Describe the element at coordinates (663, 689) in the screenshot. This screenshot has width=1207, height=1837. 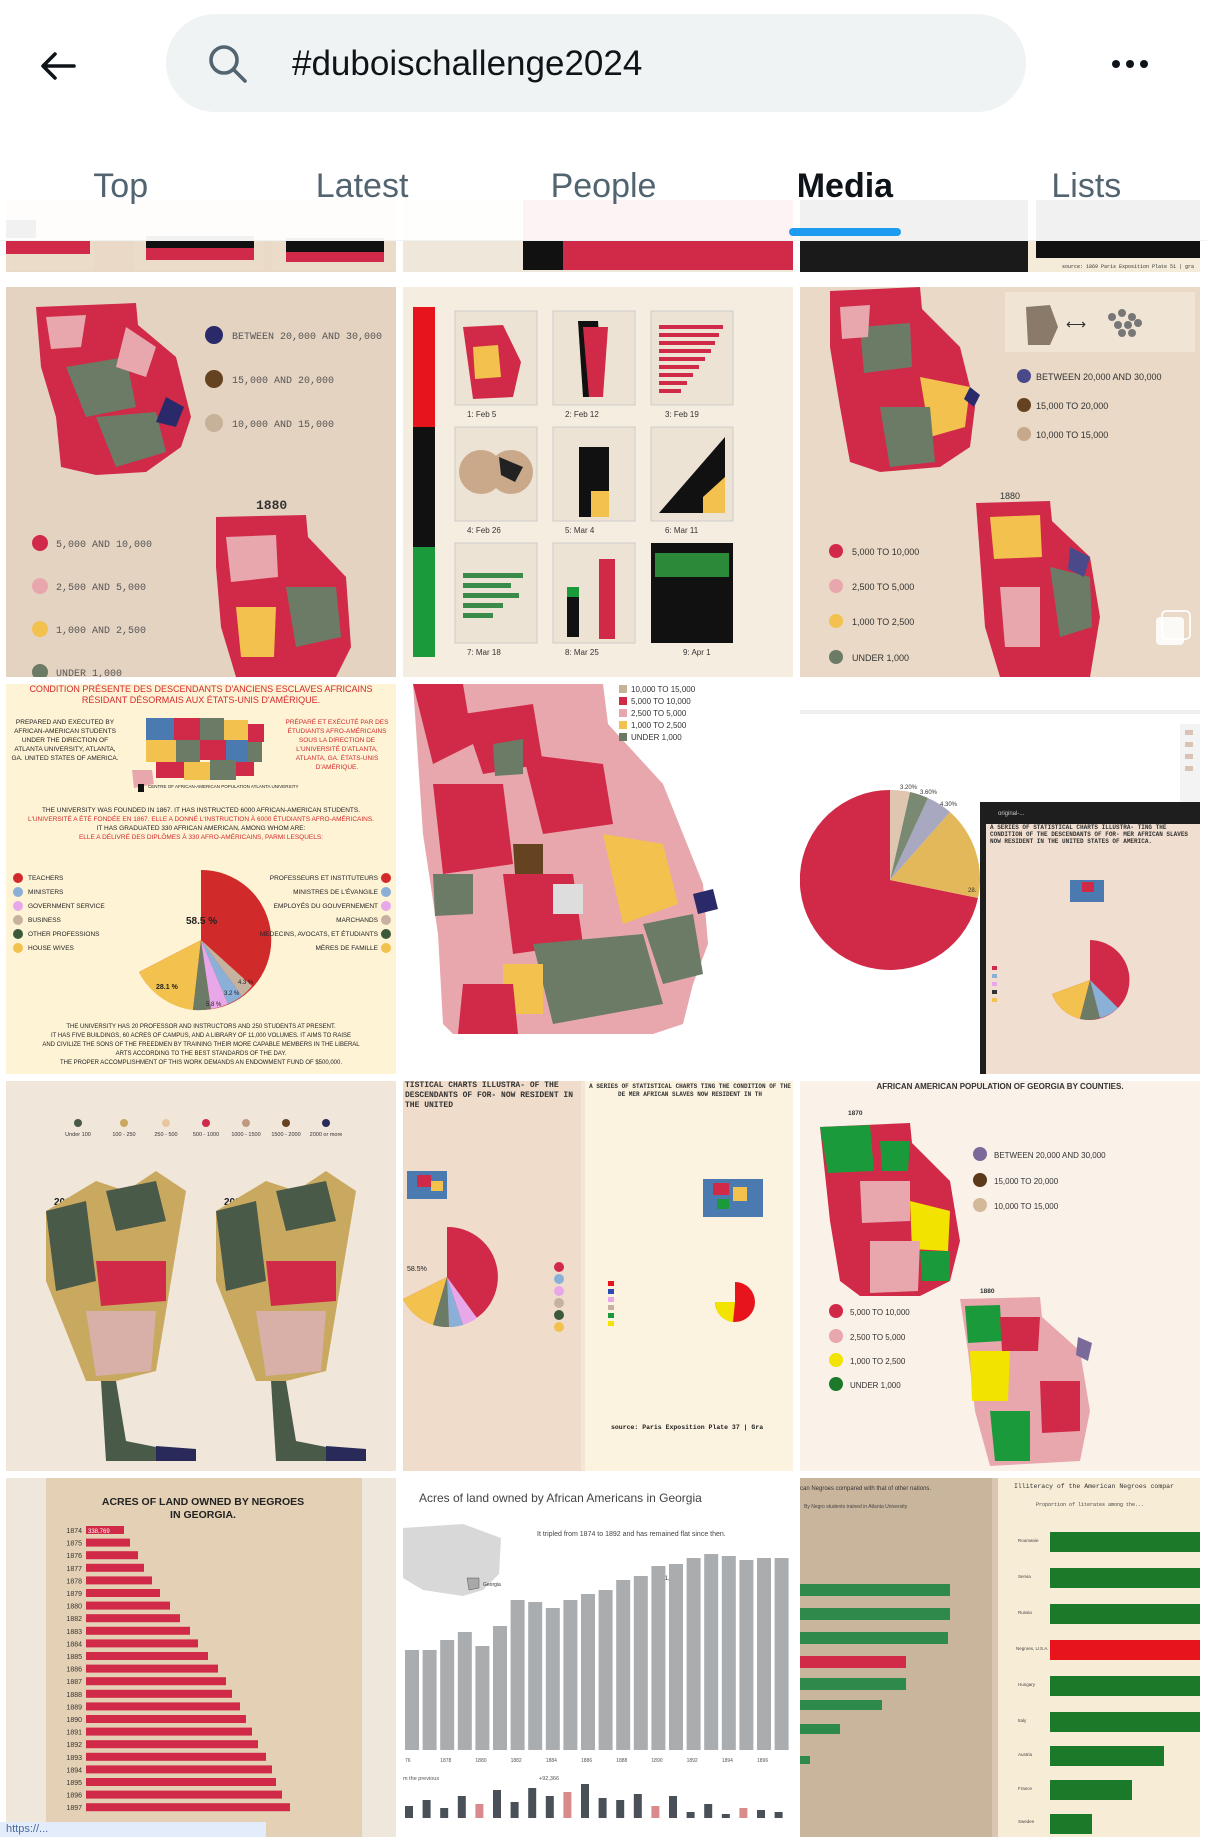
I see `t5-legend-0: 10,000 TO 15,000` at that location.